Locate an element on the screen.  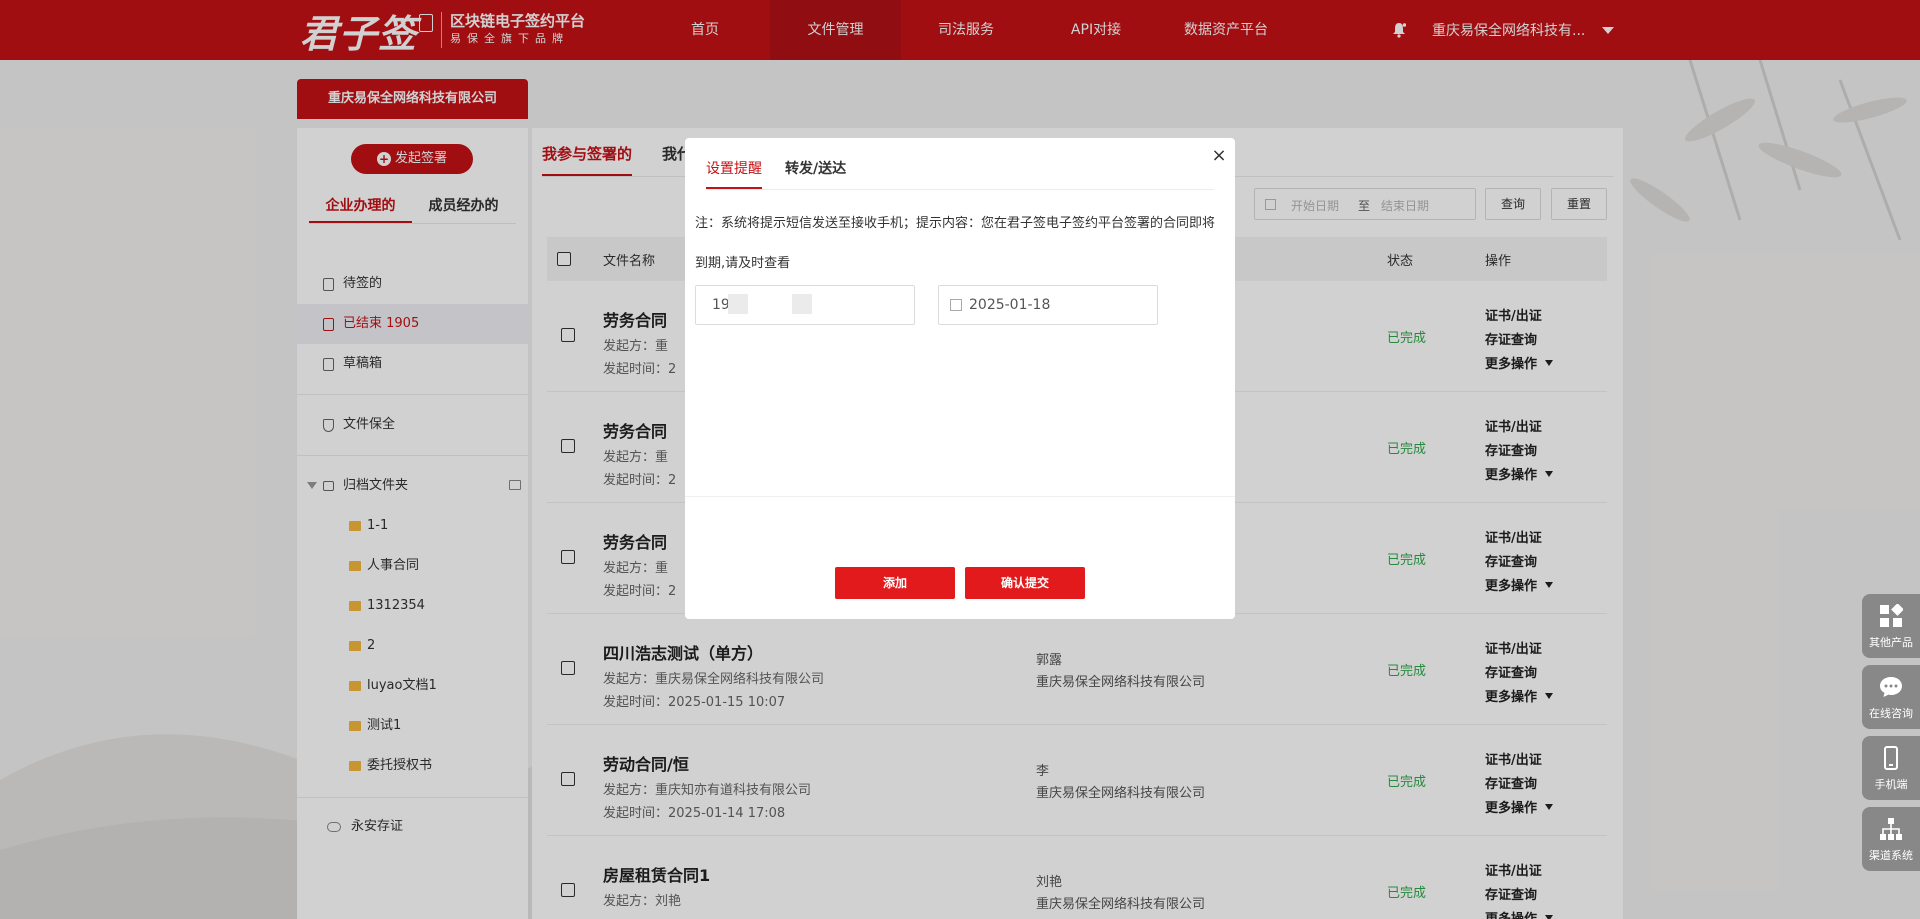
mobile-button: 手机端 is located at coordinates (1891, 768).